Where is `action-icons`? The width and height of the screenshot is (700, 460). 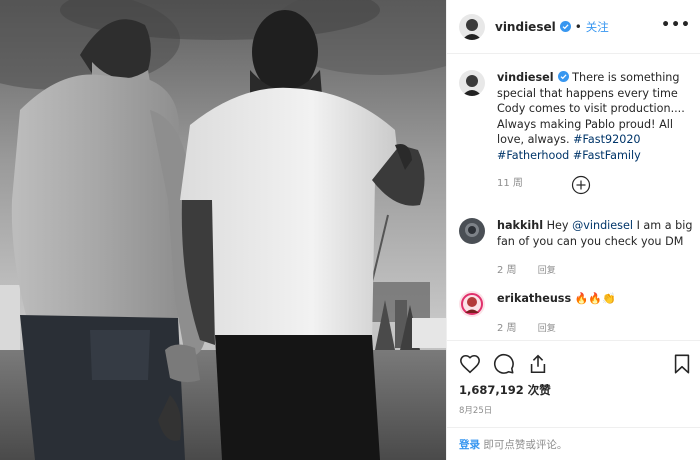 action-icons is located at coordinates (576, 365).